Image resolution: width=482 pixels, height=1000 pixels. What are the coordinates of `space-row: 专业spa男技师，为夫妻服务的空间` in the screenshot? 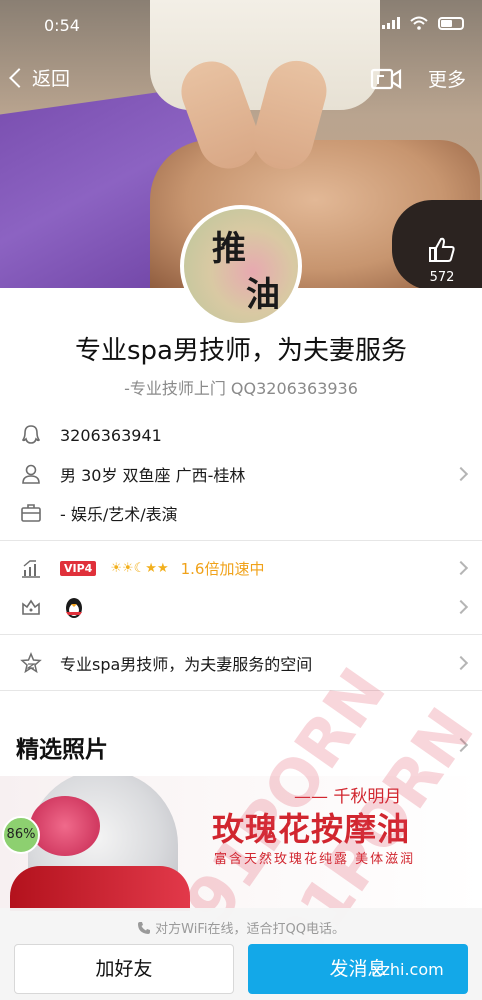 It's located at (241, 663).